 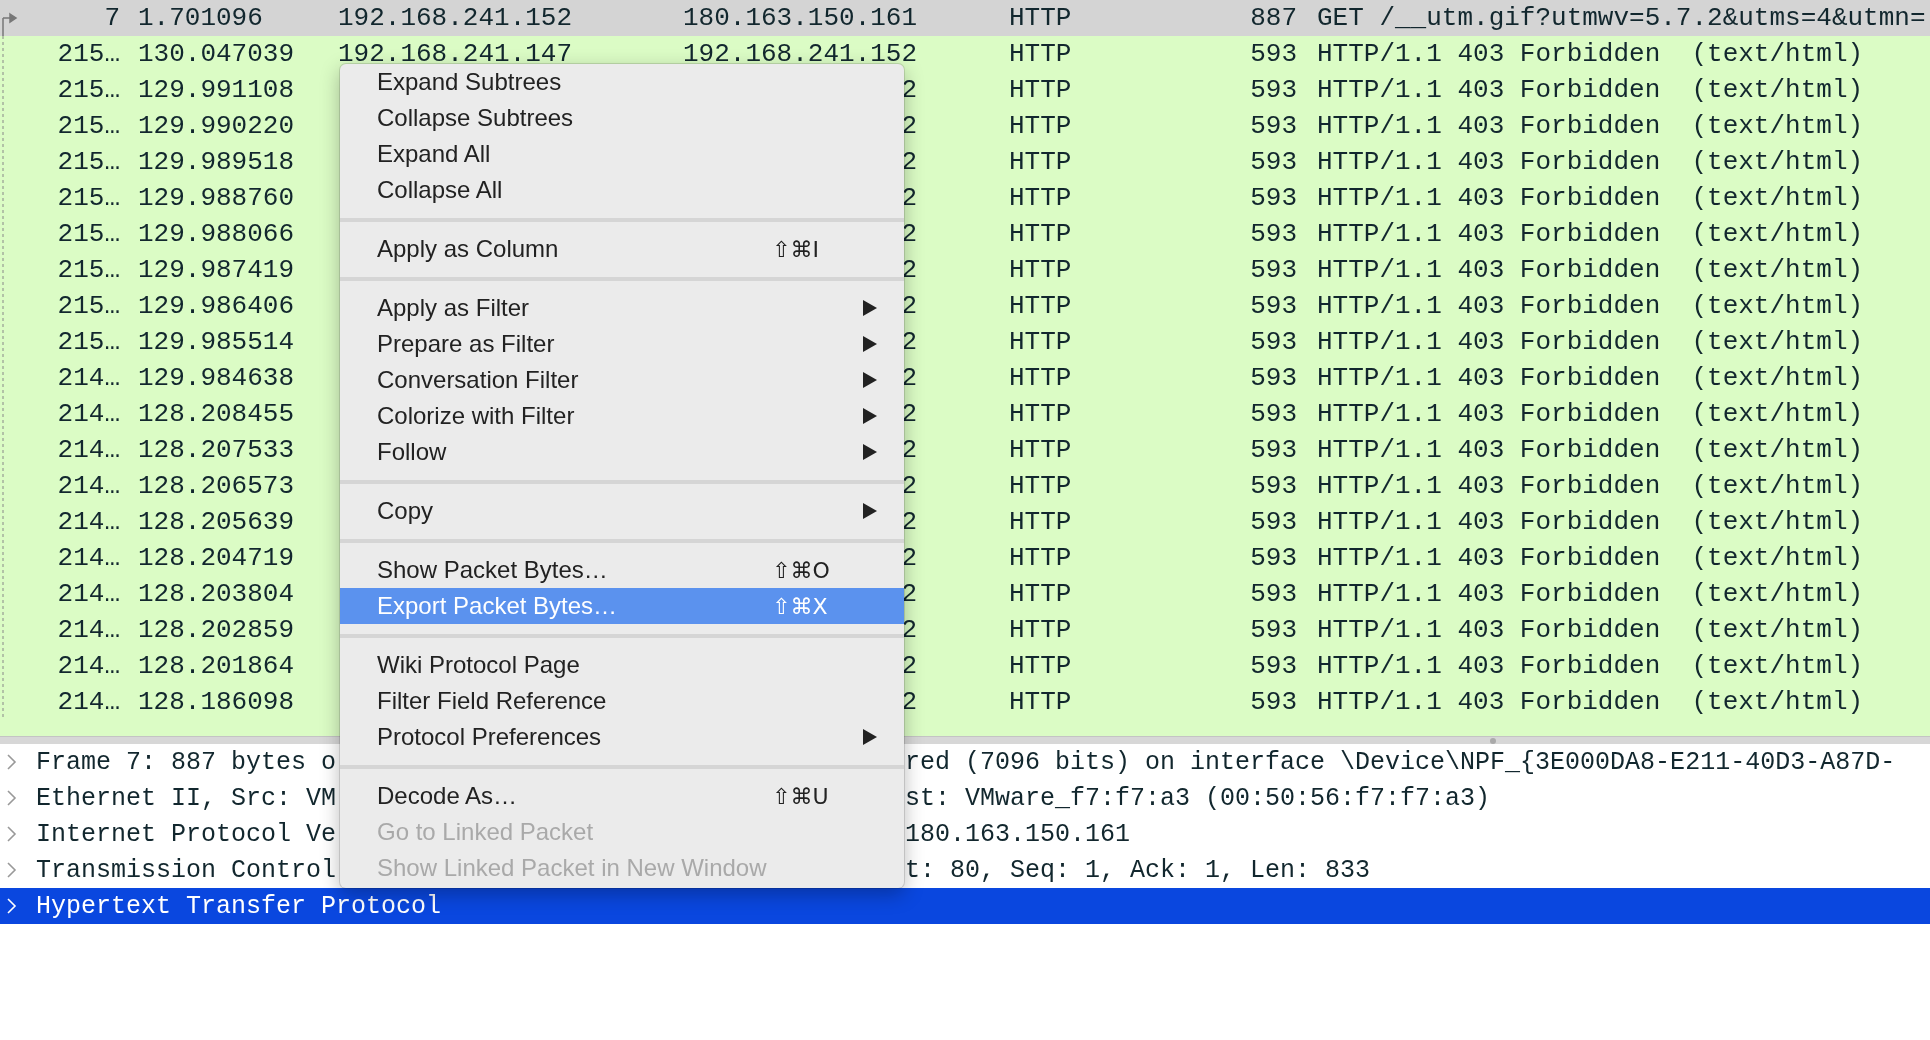 What do you see at coordinates (622, 118) in the screenshot?
I see `menu-item: Collapse Subtrees` at bounding box center [622, 118].